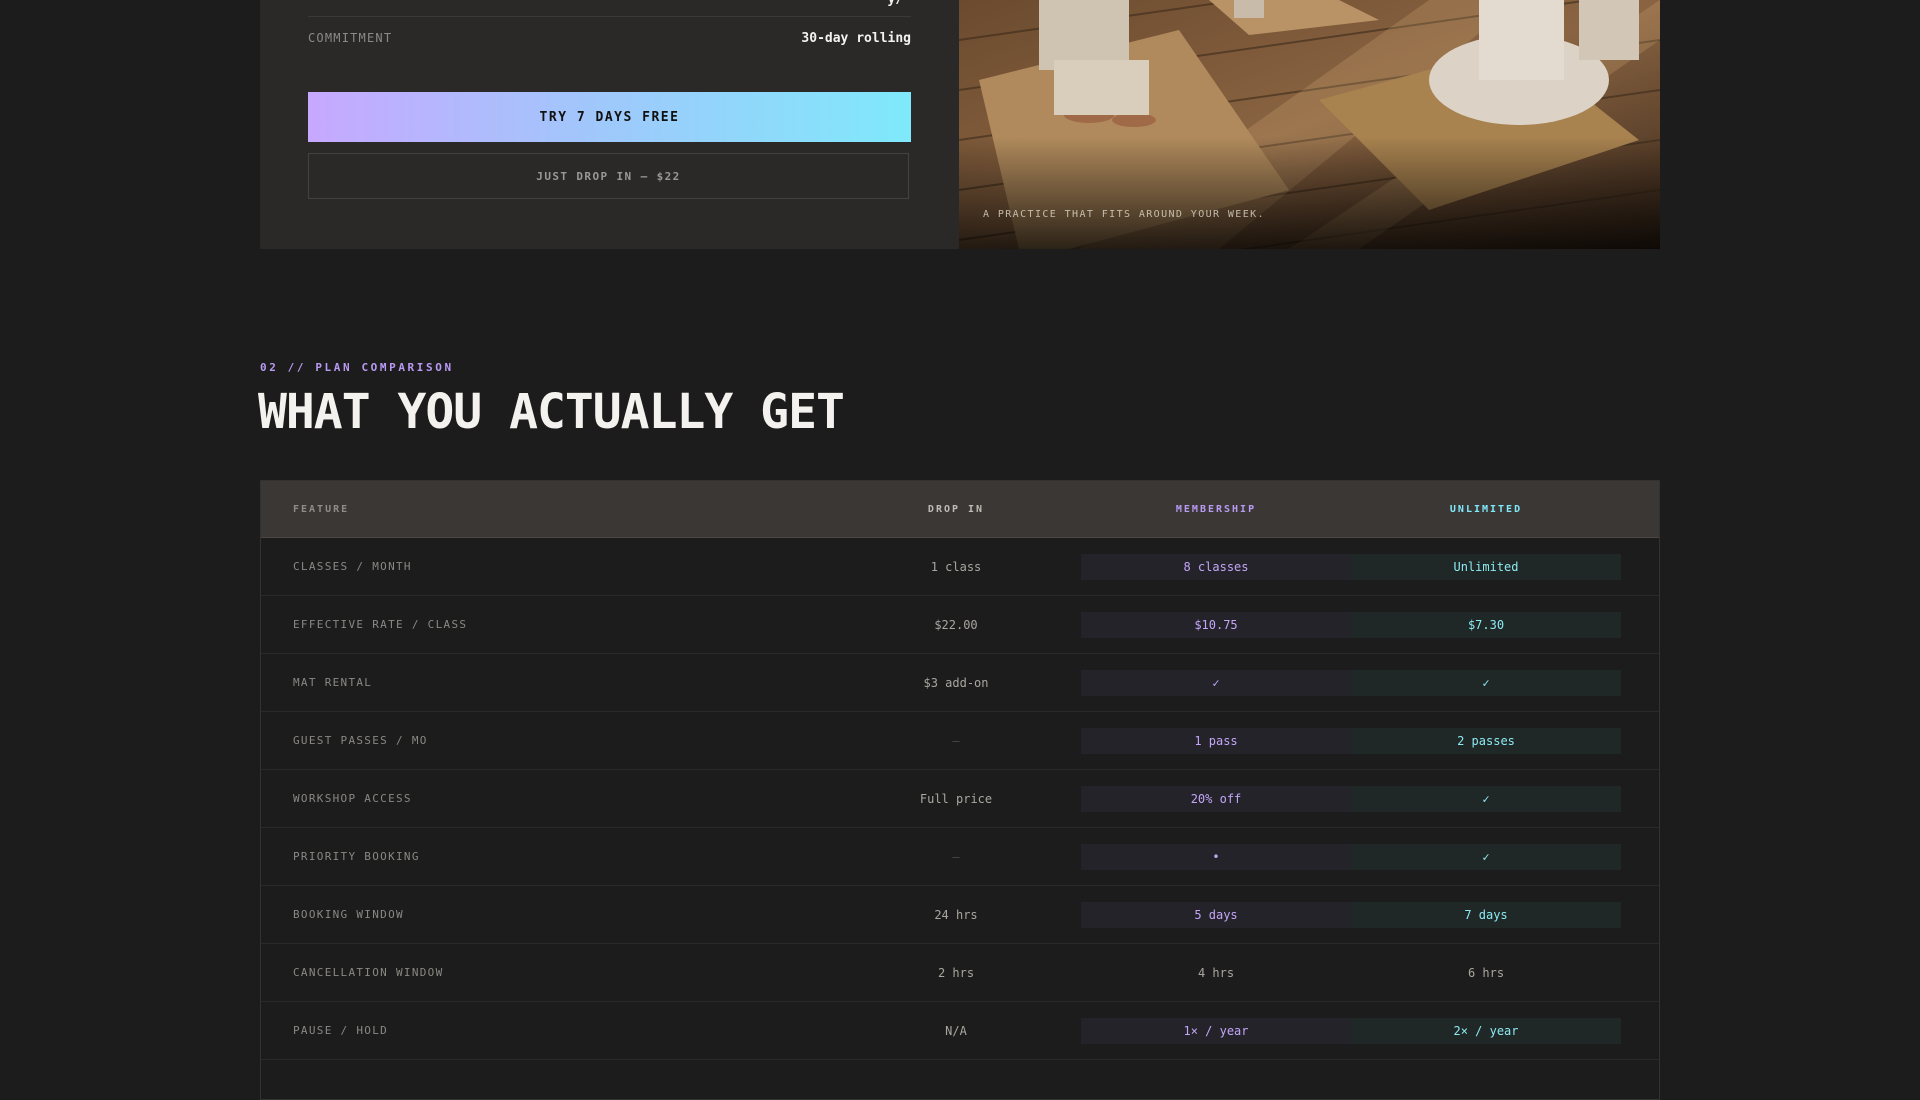 This screenshot has height=1100, width=1920. Describe the element at coordinates (350, 38) in the screenshot. I see `commitment-label: COMMITMENT` at that location.